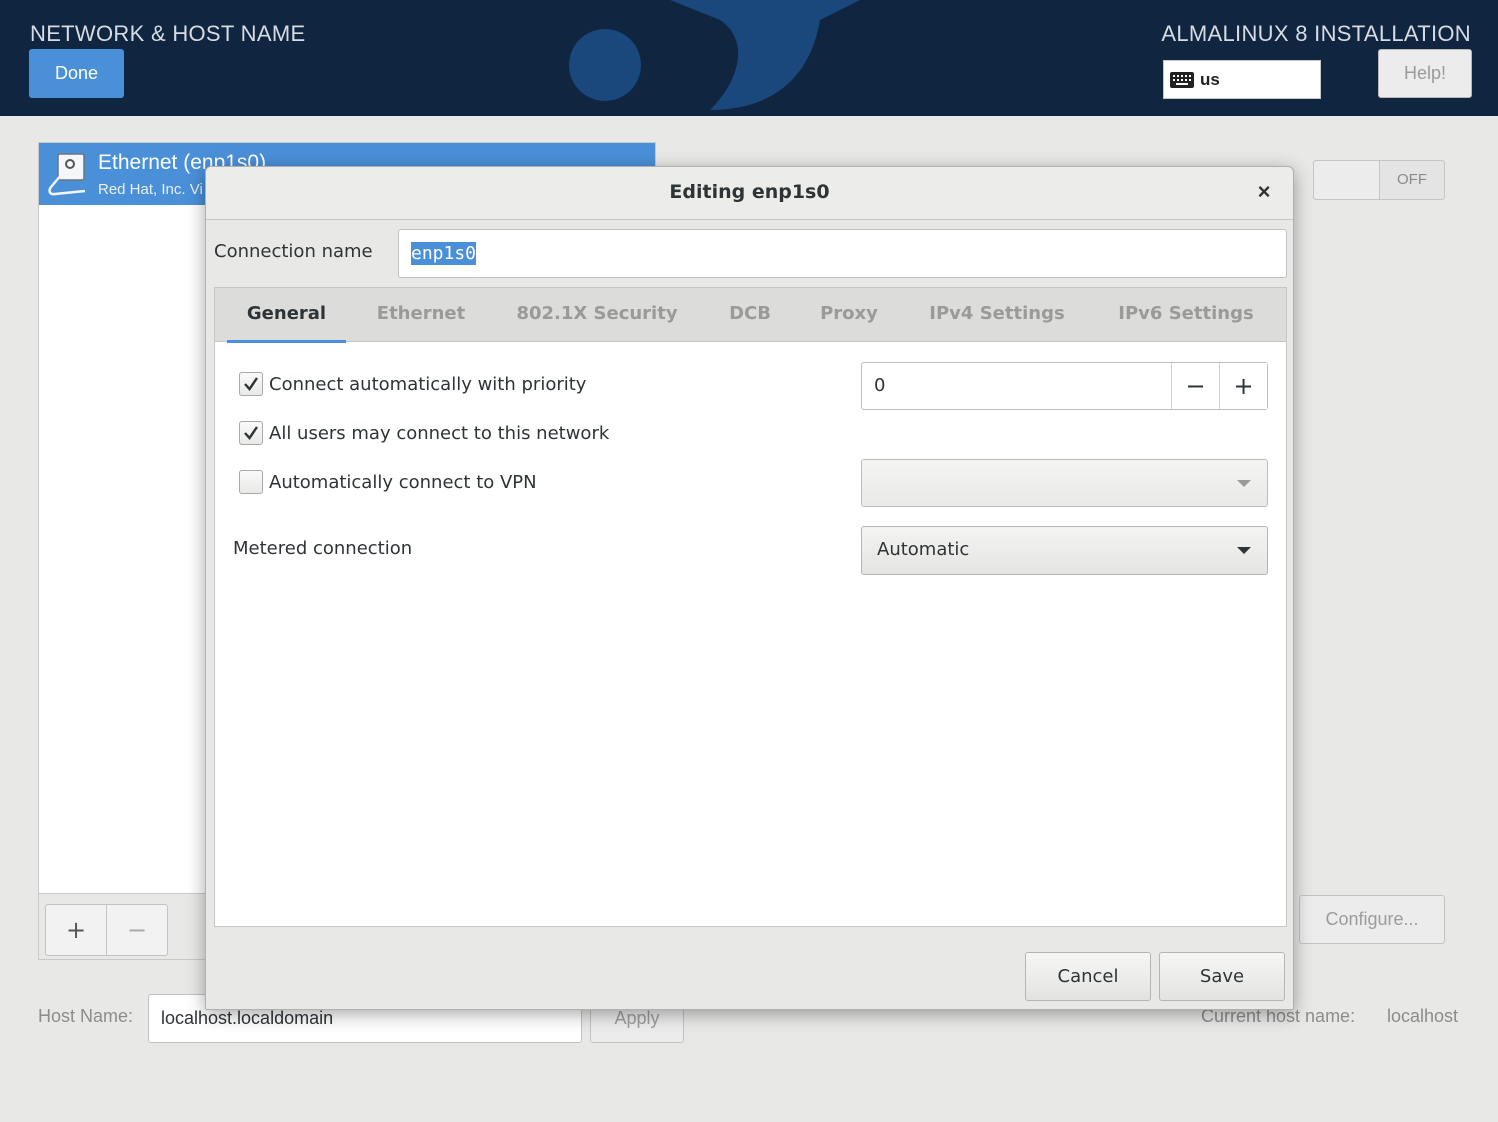 The width and height of the screenshot is (1498, 1122). Describe the element at coordinates (1316, 33) in the screenshot. I see `product-title: ALMALINUX 8 INSTALLATION` at that location.